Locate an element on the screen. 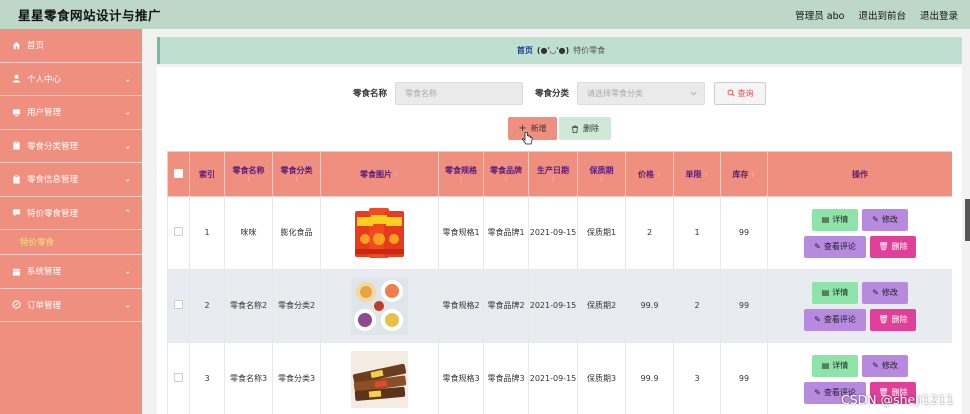 This screenshot has width=970, height=414. sidebar-item-profile: 个人中心 ⌄ is located at coordinates (71, 79).